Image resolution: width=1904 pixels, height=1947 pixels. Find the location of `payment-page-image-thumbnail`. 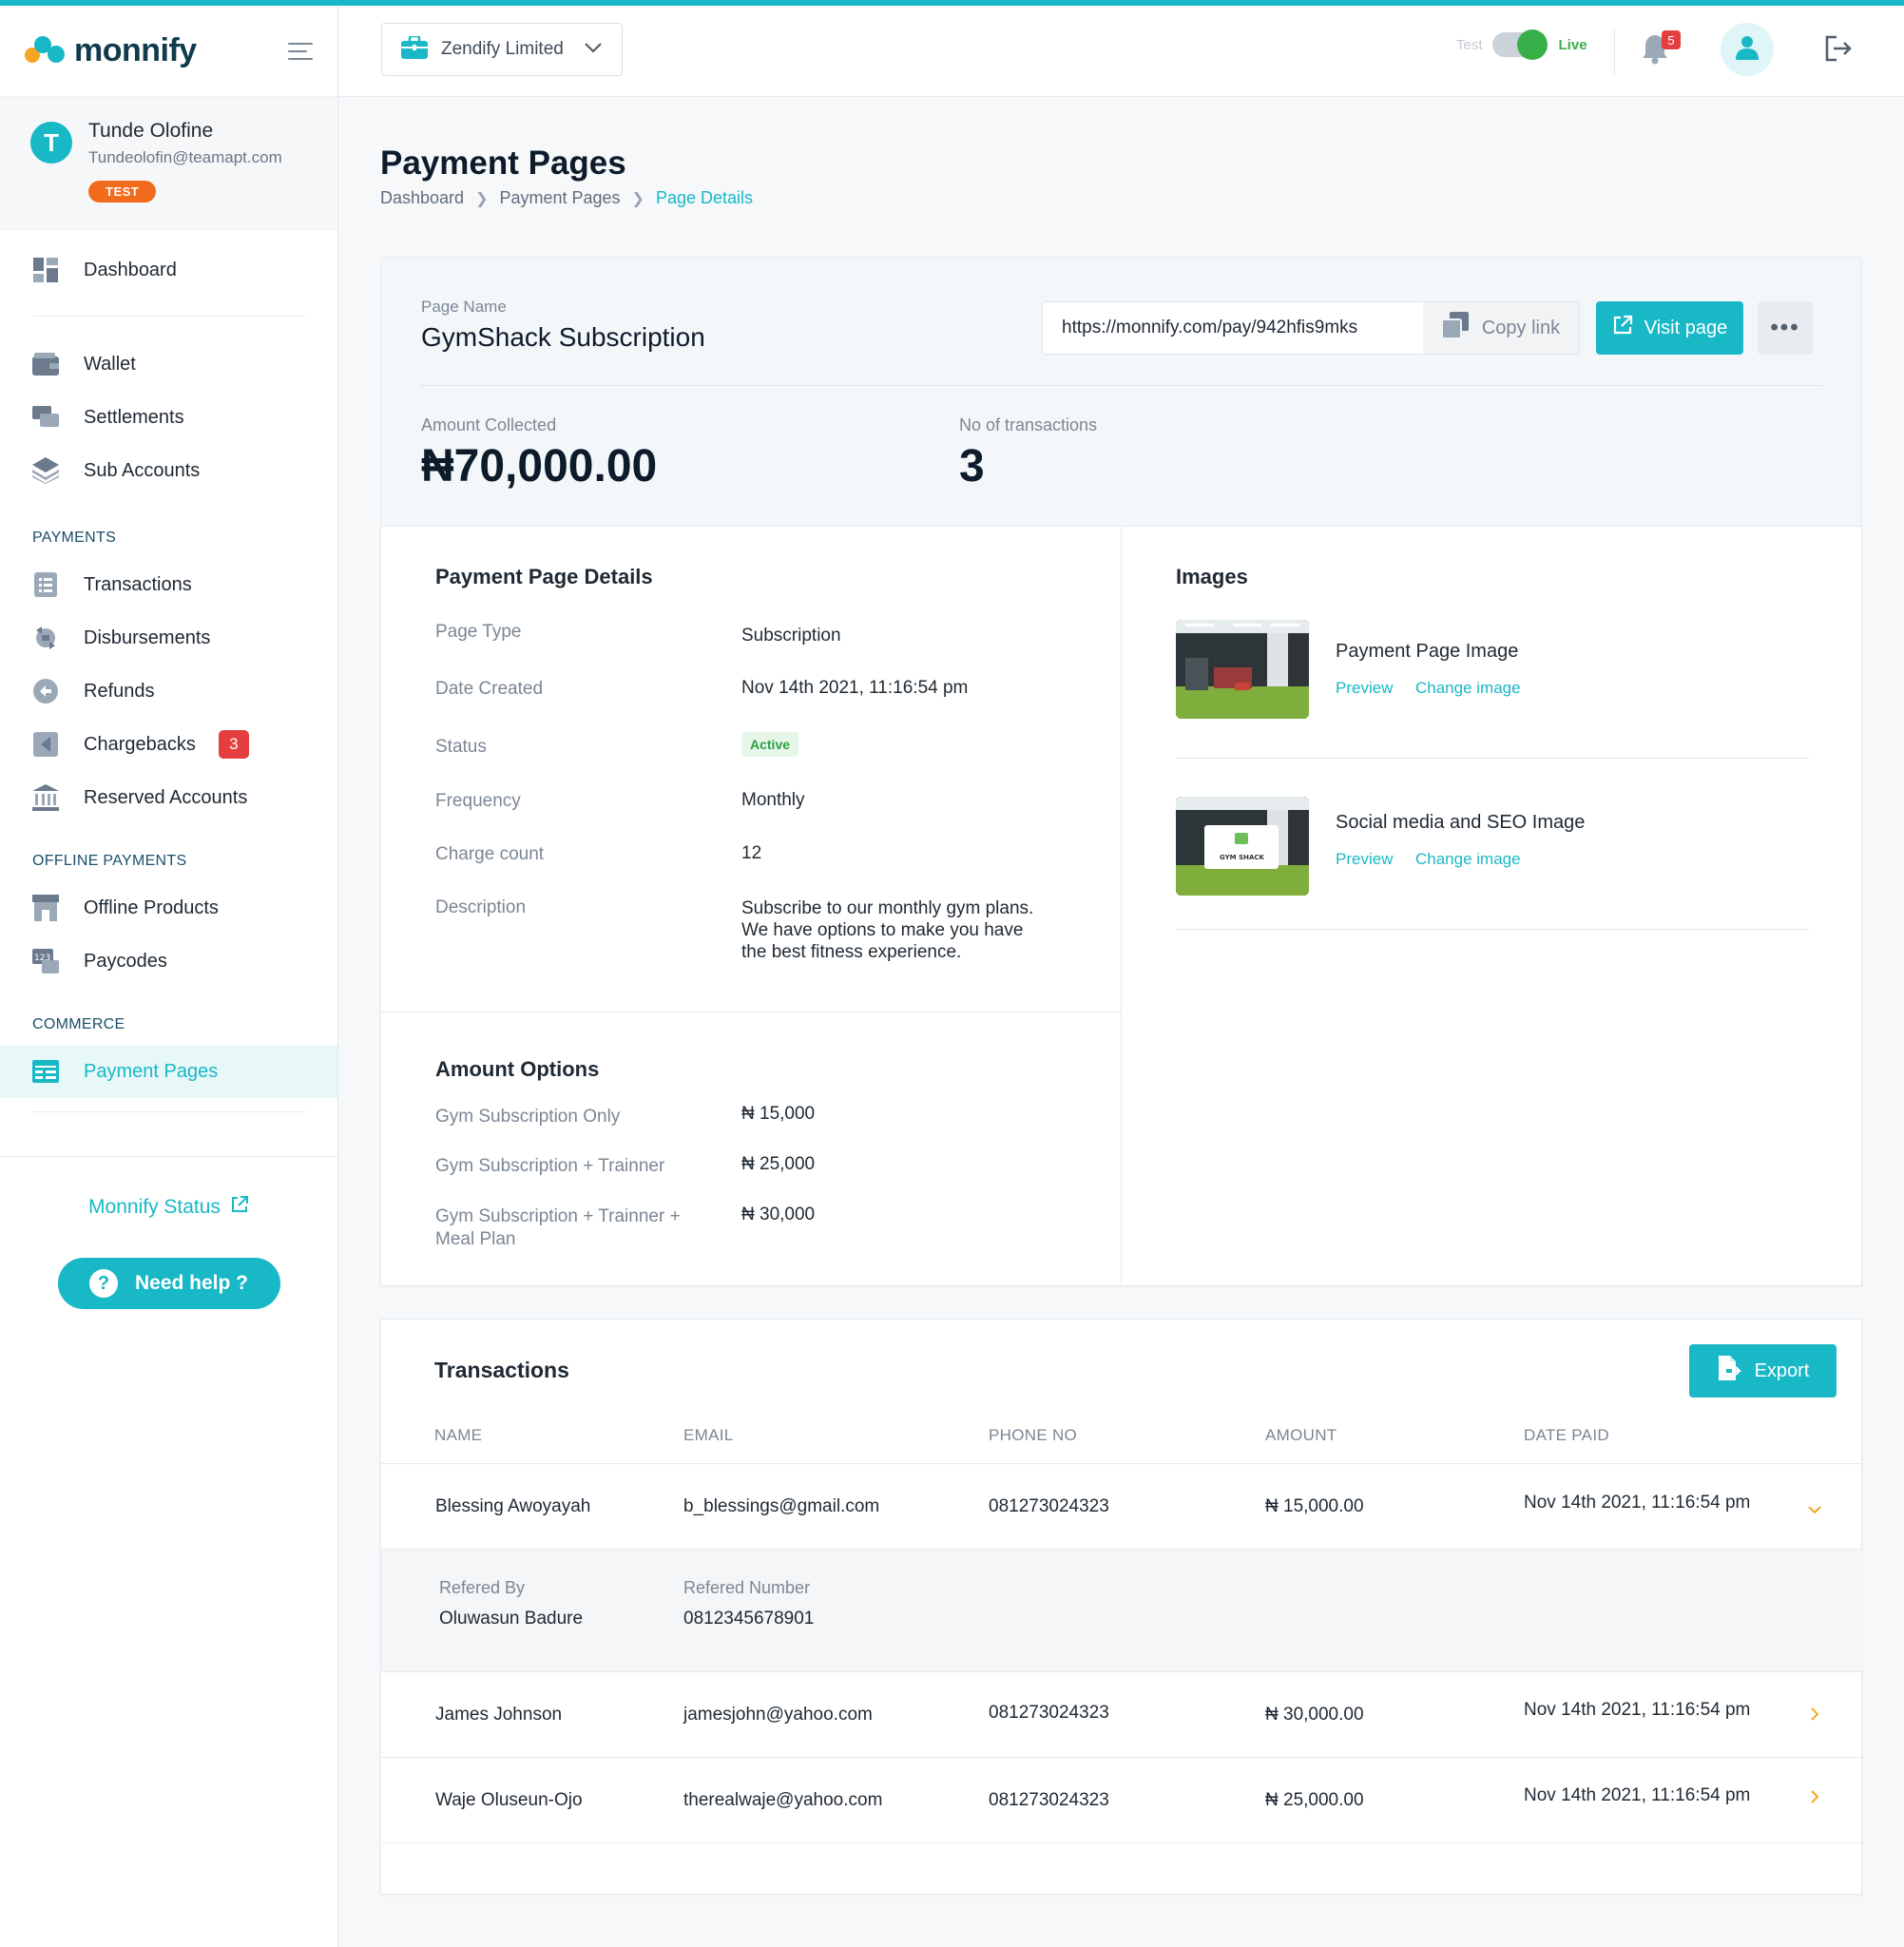

payment-page-image-thumbnail is located at coordinates (1242, 669).